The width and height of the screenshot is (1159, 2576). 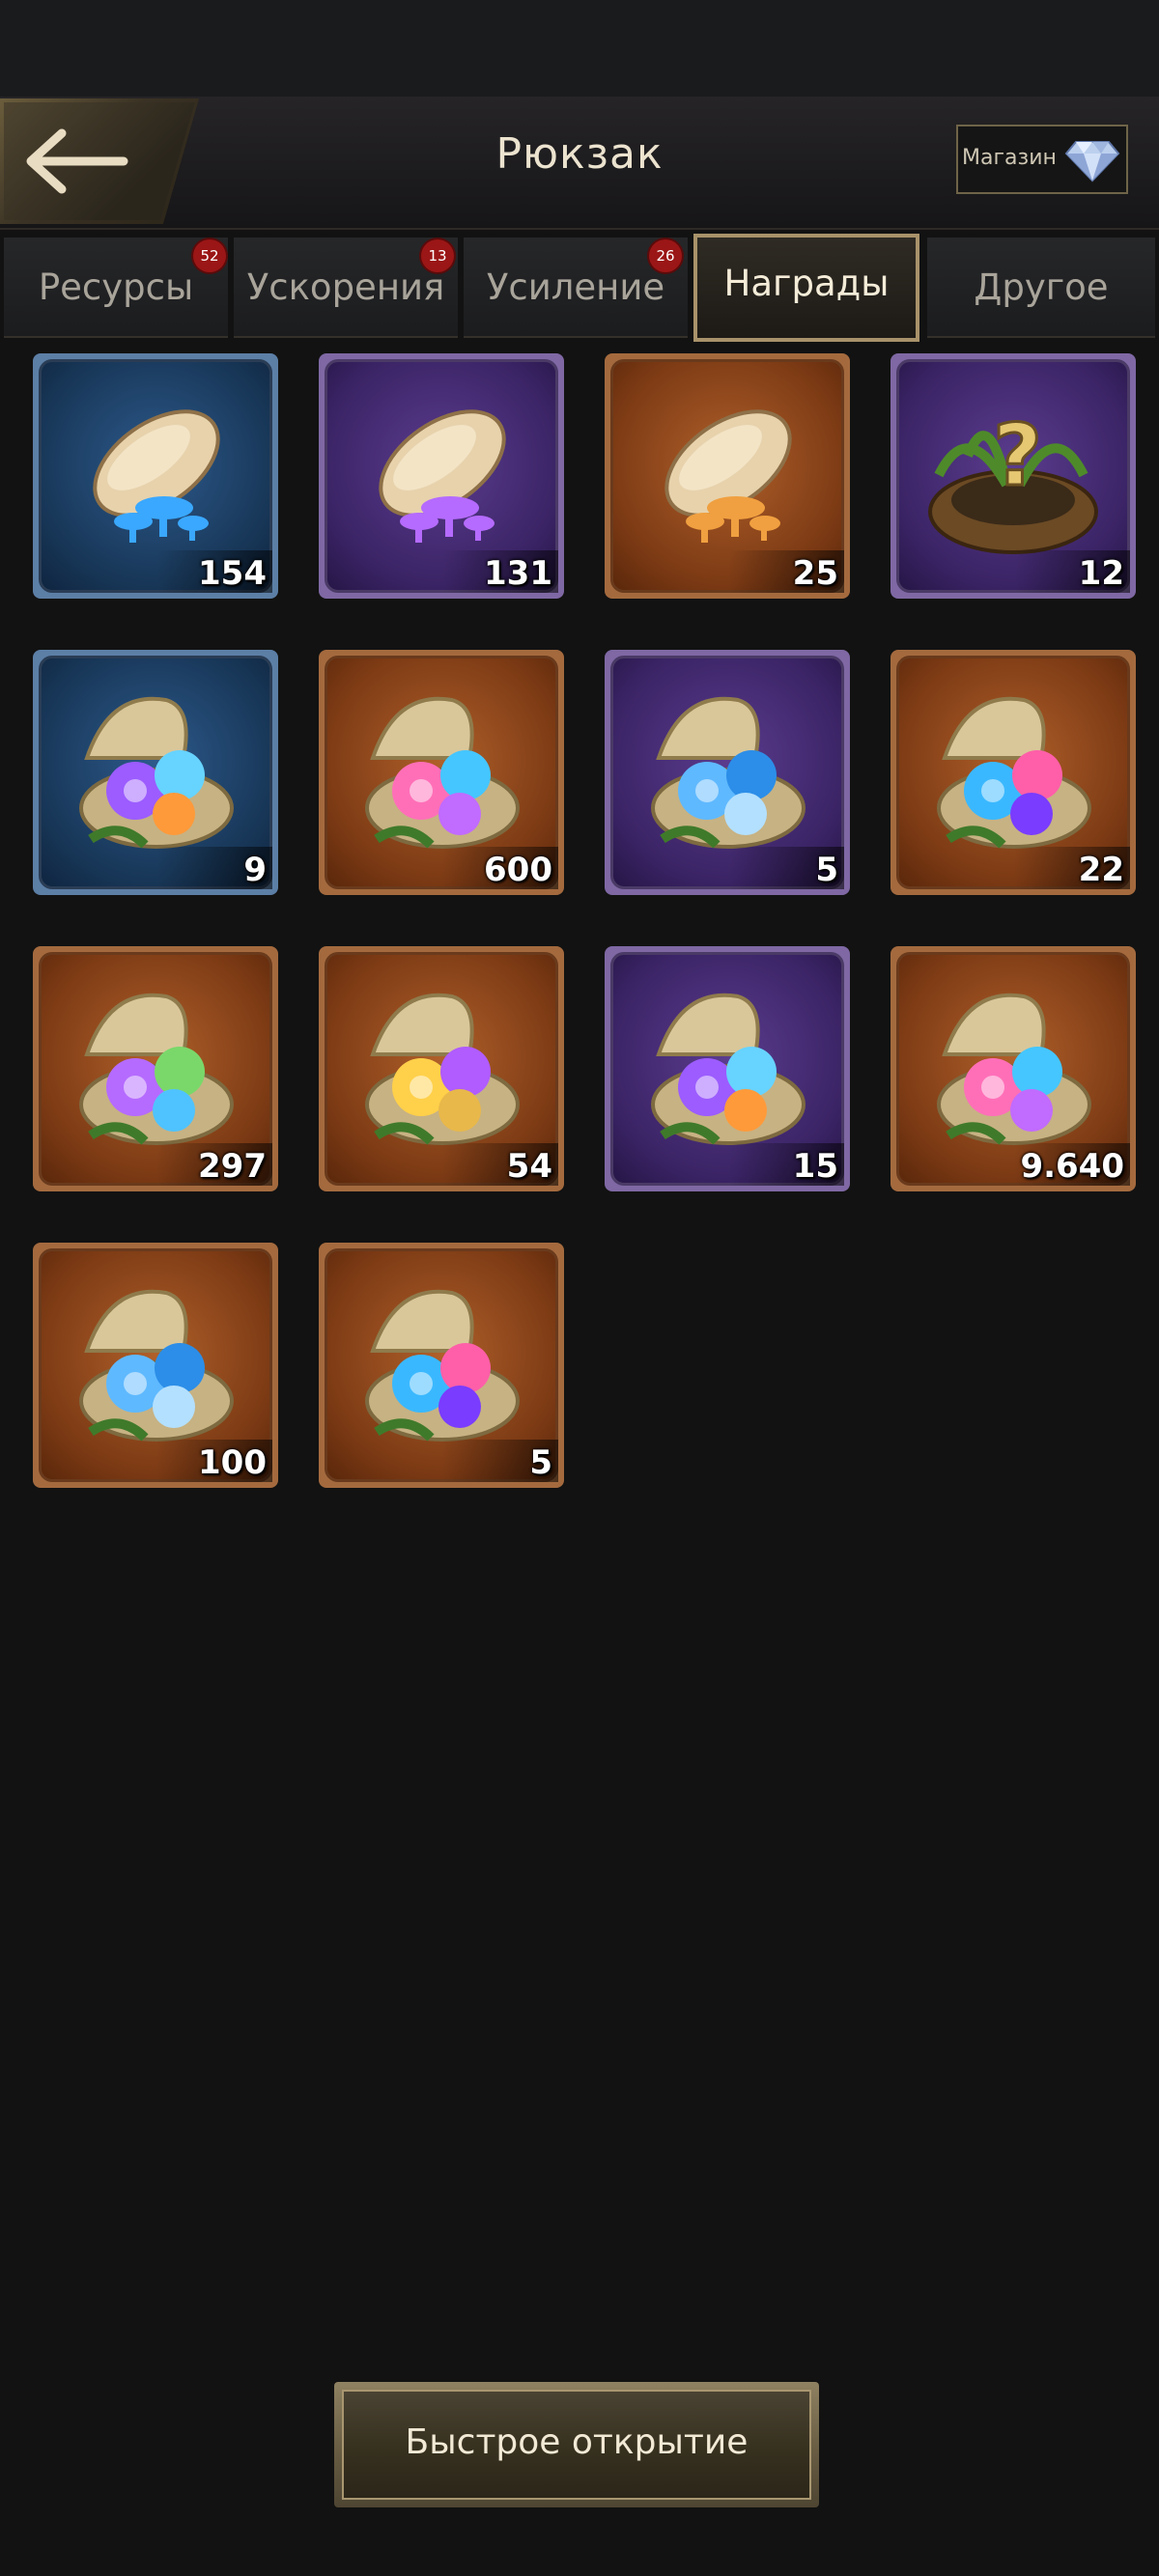 I want to click on shell-with-soil-and-larva-icon, so click(x=155, y=771).